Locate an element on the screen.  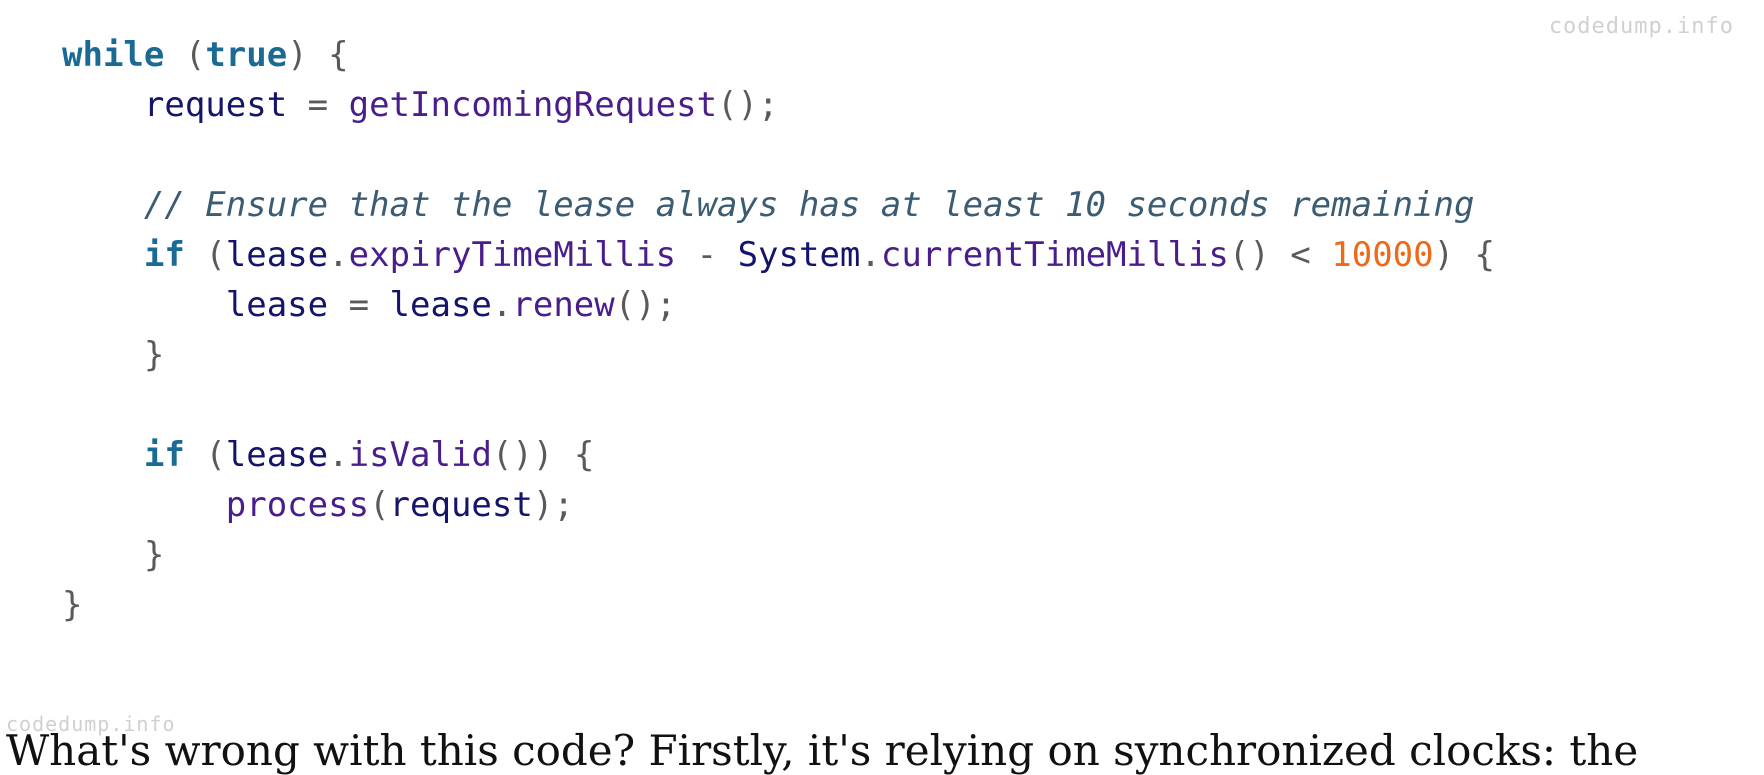
code-token: expiryTimeMillis is located at coordinates (512, 255).